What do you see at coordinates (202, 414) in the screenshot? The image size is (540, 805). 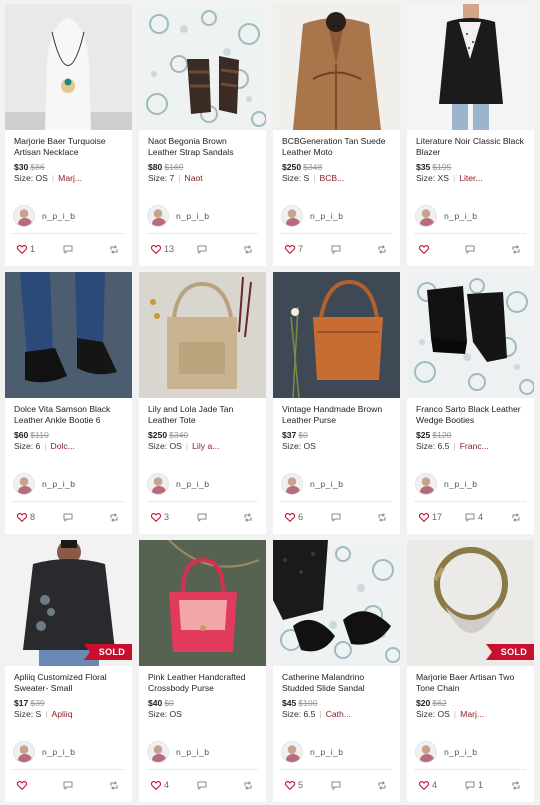 I see `listing-title: Lily and Lola Jade Tan Leather Tote` at bounding box center [202, 414].